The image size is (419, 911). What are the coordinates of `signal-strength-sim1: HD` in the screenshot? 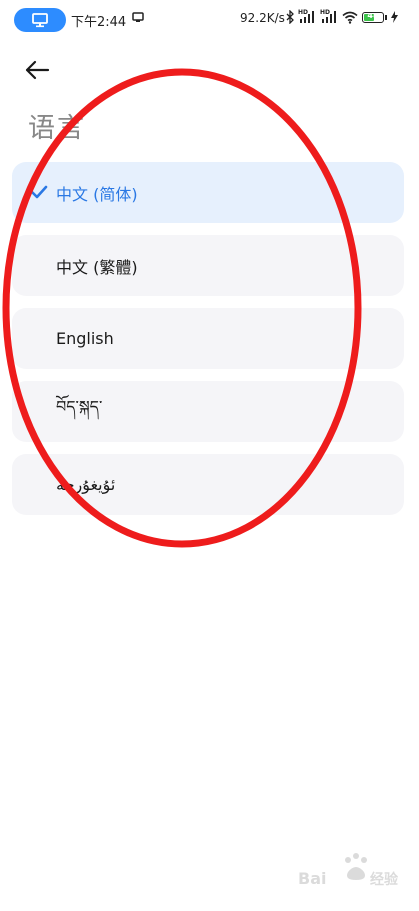 It's located at (307, 16).